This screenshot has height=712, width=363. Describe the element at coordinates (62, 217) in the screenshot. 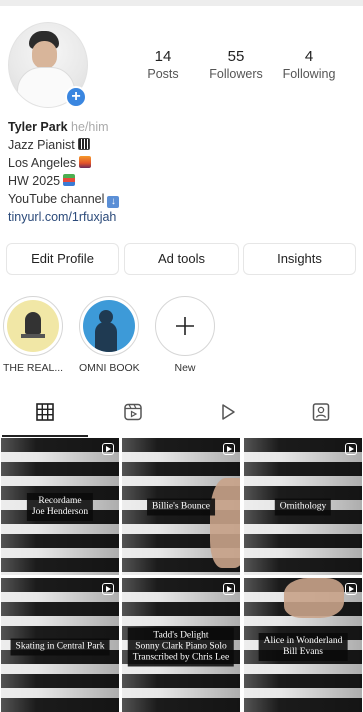

I see `profile-link: tinyurl.com/1rfuxjah` at that location.